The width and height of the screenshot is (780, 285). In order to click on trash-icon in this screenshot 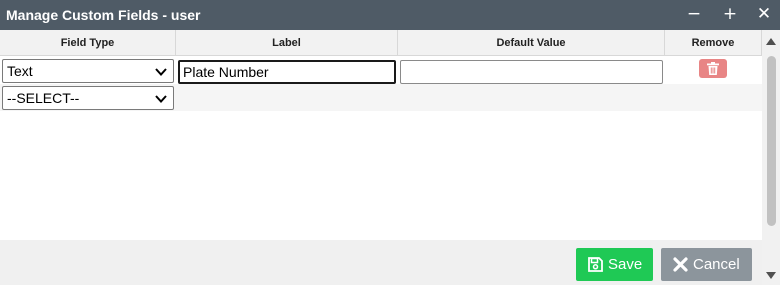, I will do `click(713, 68)`.